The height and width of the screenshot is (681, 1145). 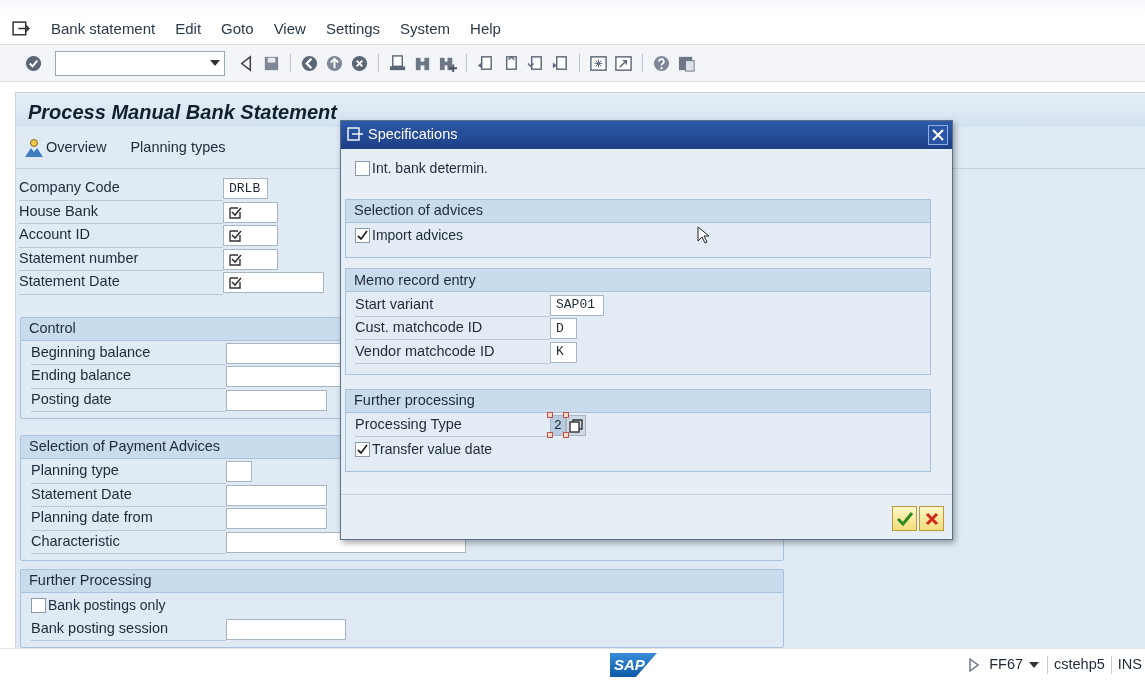 I want to click on dialog-title: Specifications, so click(x=413, y=134).